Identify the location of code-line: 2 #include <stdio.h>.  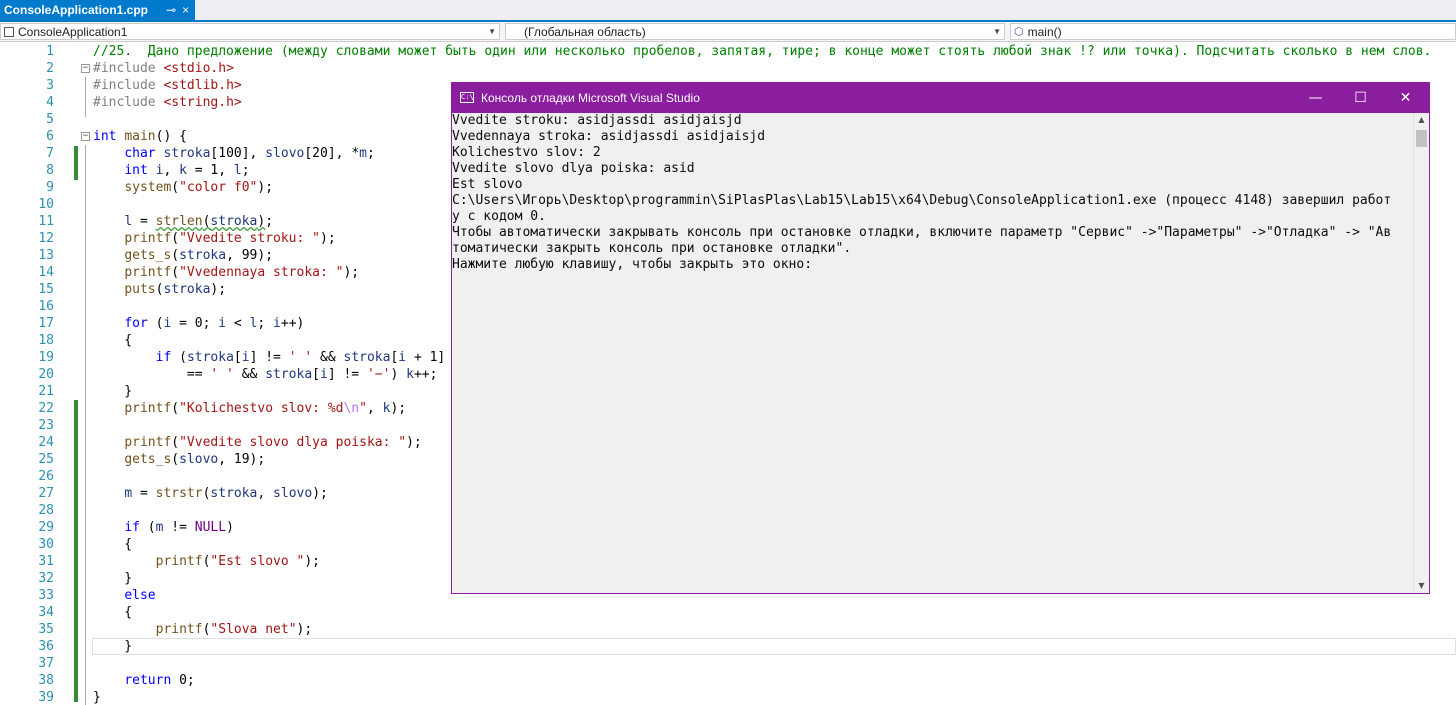
(728, 68).